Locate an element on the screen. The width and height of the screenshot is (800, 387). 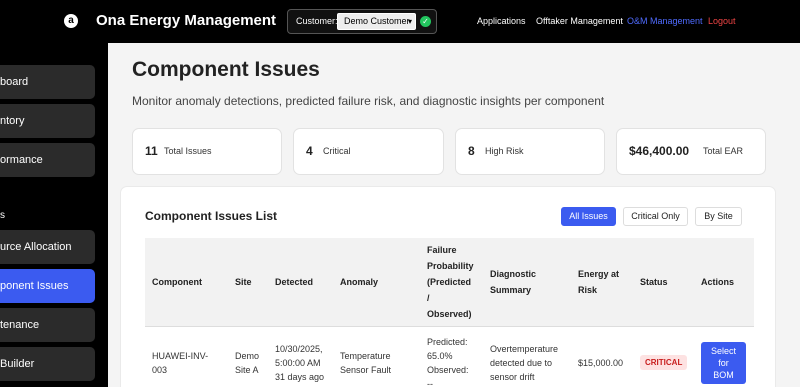
customer-selected-value: Demo Customer is located at coordinates (377, 21).